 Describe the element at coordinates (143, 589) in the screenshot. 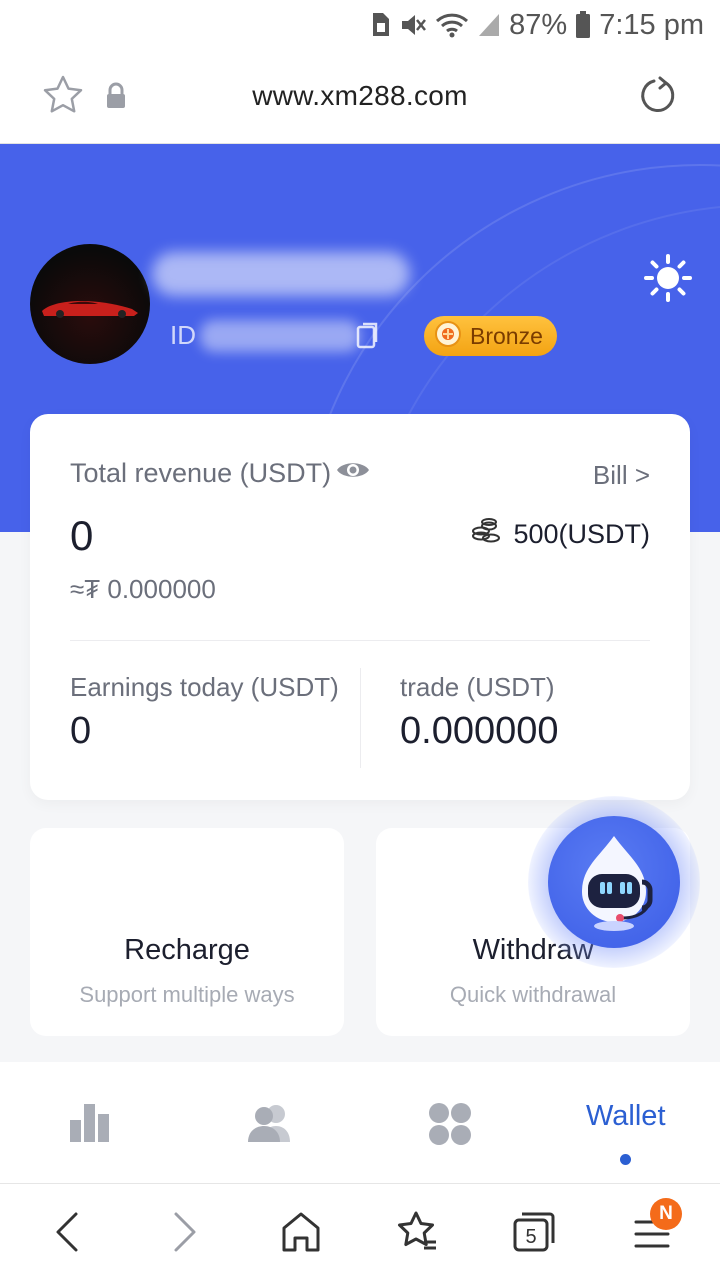

I see `approx-value: ≈₮ 0.000000` at that location.